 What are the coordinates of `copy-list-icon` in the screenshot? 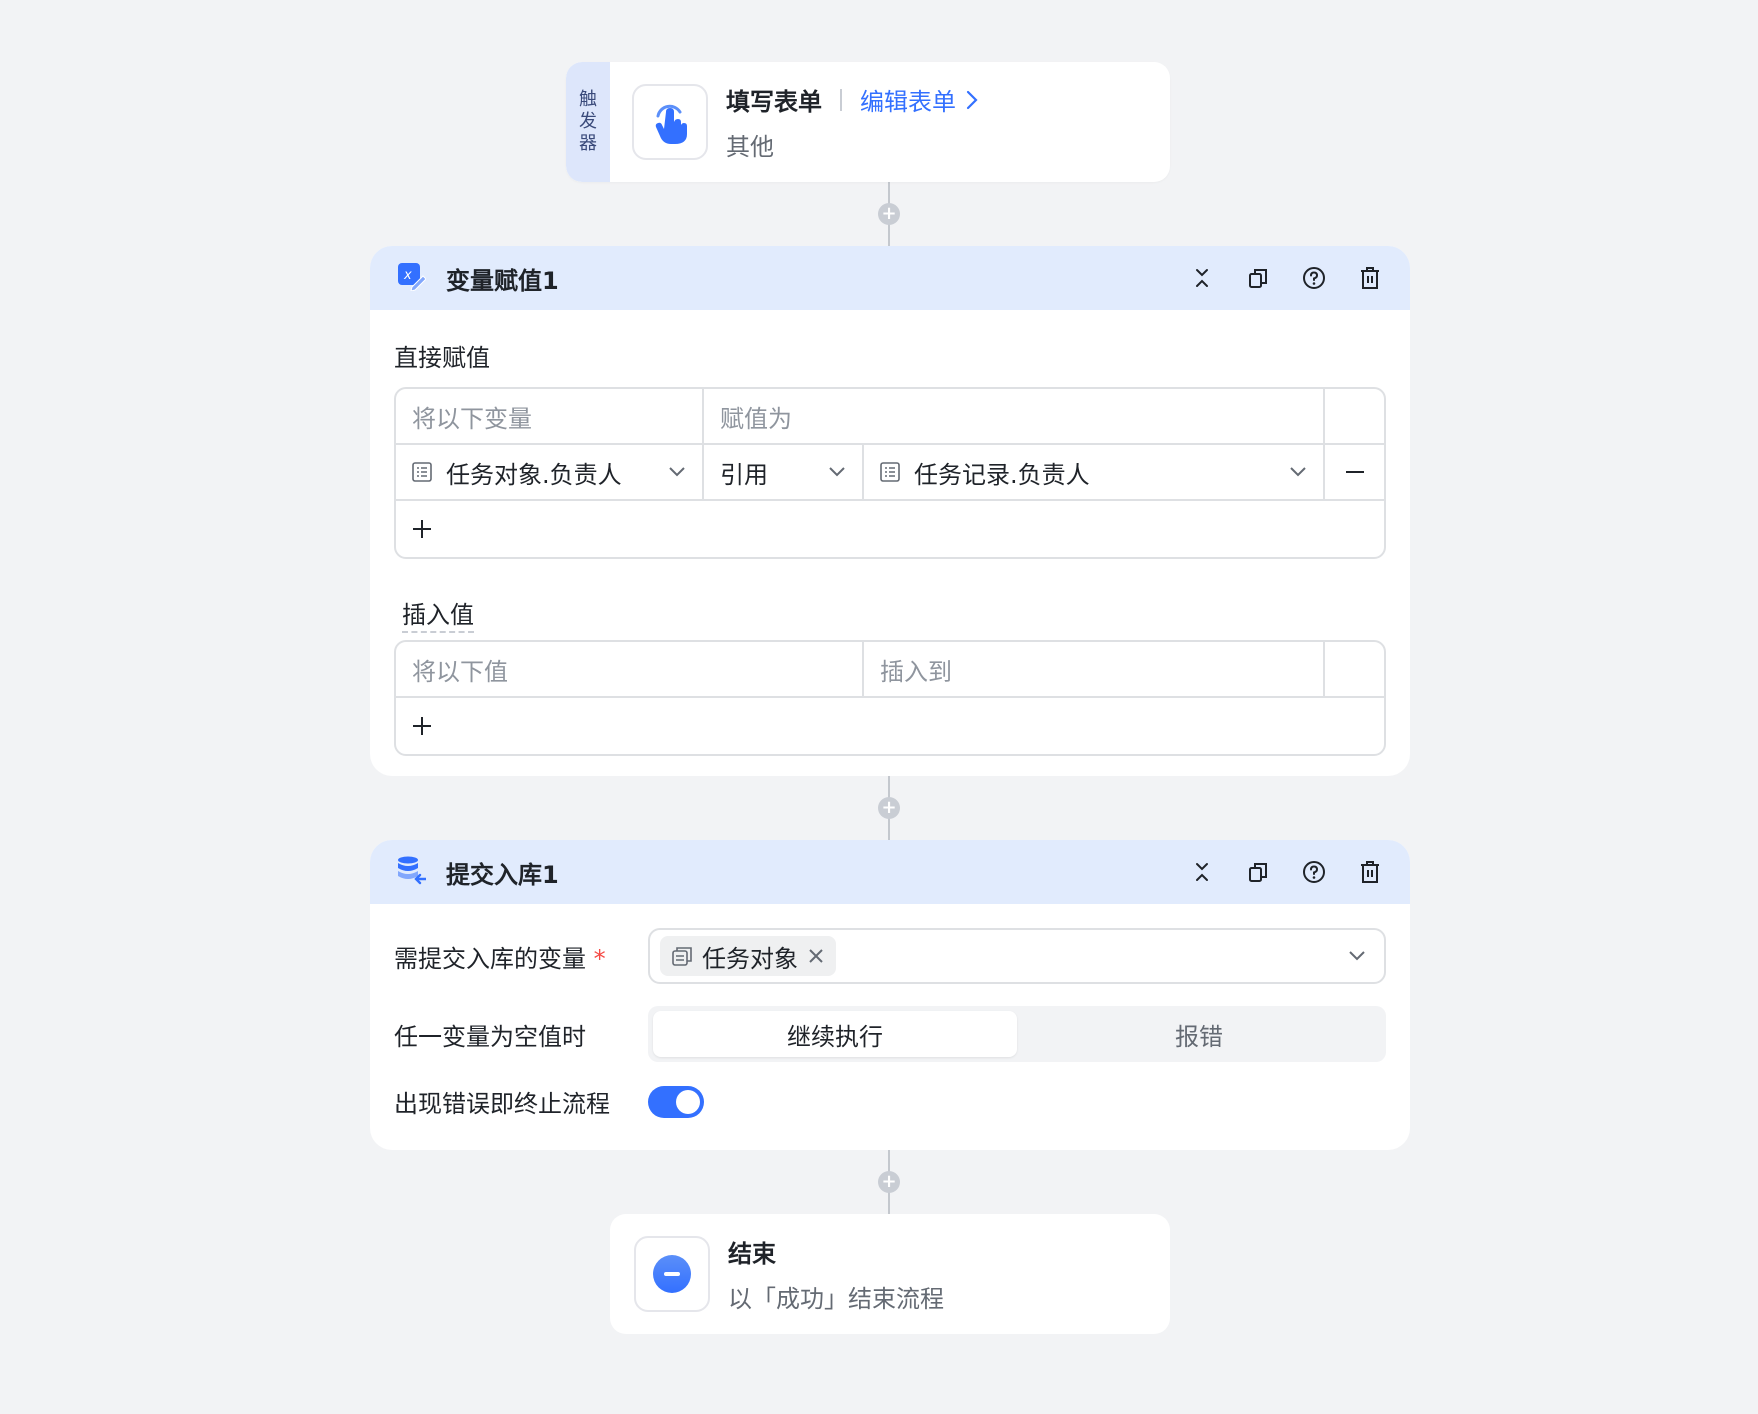 It's located at (682, 956).